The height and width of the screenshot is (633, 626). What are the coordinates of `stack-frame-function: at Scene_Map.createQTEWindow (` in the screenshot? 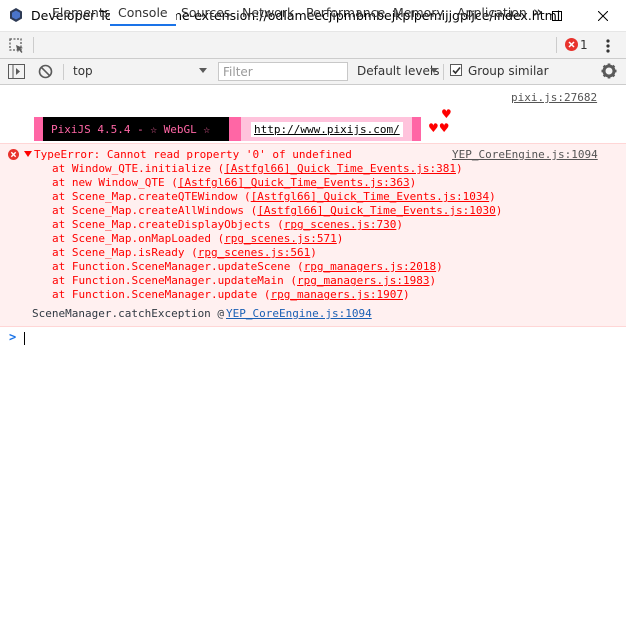 It's located at (151, 196).